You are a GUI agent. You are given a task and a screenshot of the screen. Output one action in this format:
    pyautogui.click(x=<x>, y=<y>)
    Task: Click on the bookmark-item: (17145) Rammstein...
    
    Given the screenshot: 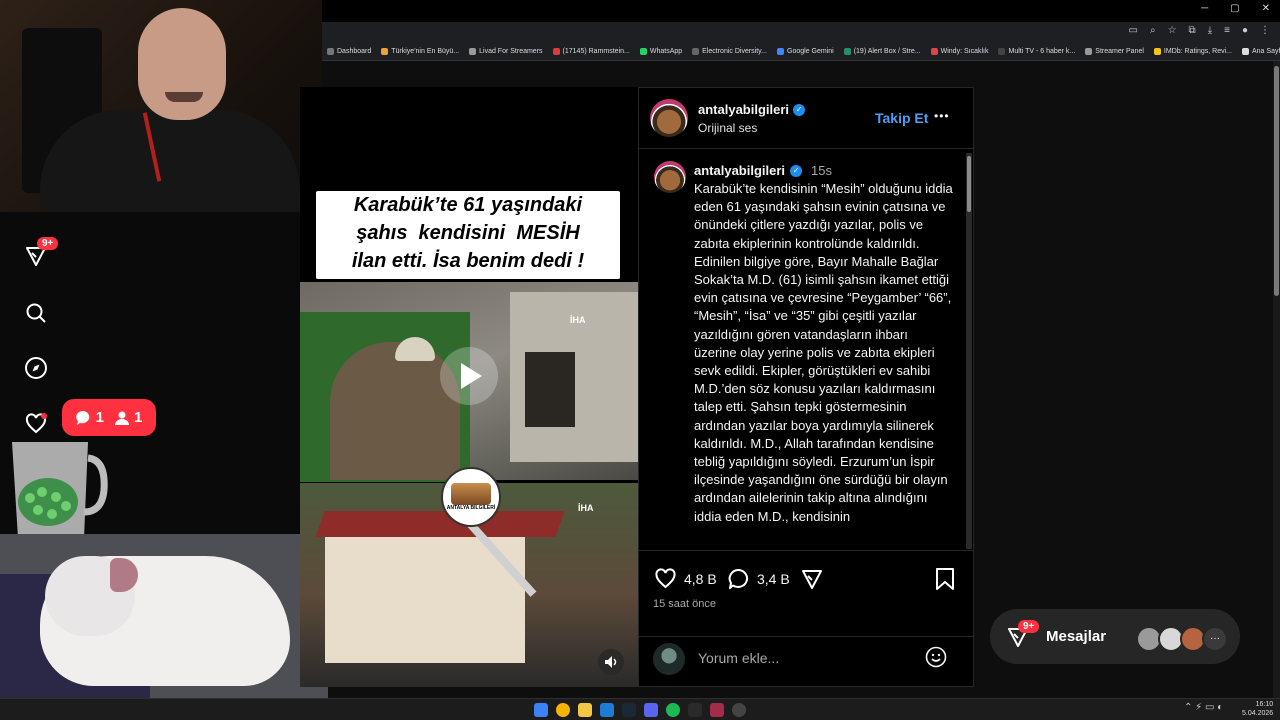 What is the action you would take?
    pyautogui.click(x=591, y=51)
    